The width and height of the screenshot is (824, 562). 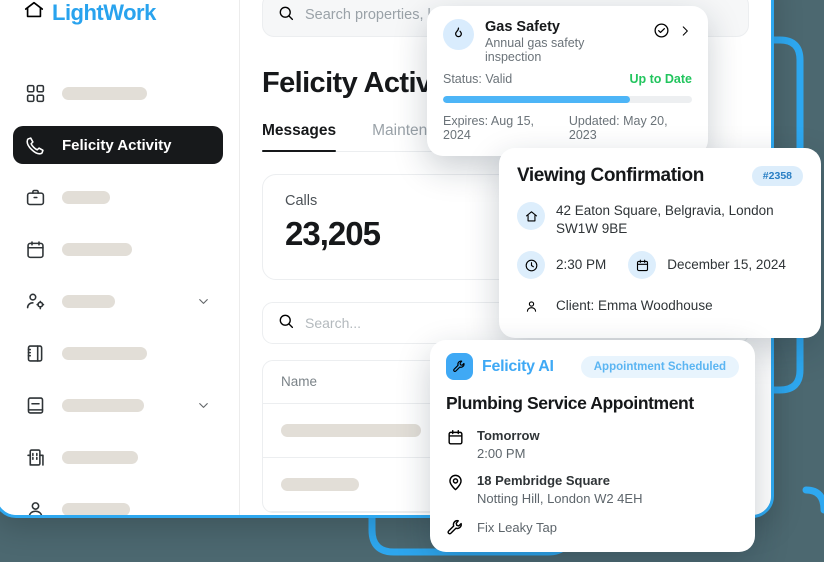 What do you see at coordinates (299, 137) in the screenshot?
I see `tab-messages: Messages` at bounding box center [299, 137].